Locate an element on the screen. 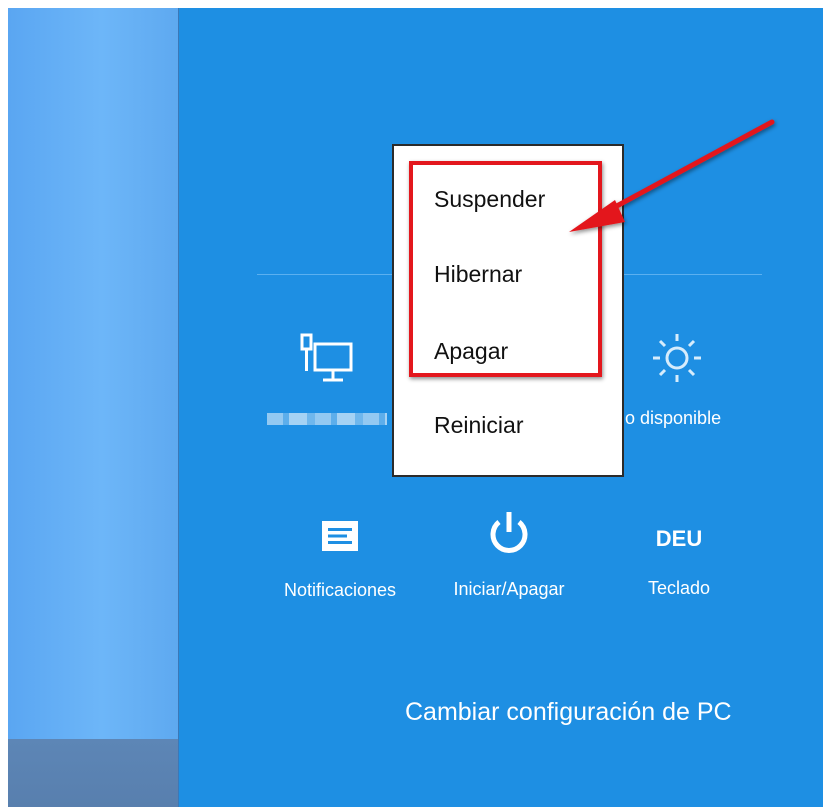 The height and width of the screenshot is (807, 823). power-icon is located at coordinates (509, 533).